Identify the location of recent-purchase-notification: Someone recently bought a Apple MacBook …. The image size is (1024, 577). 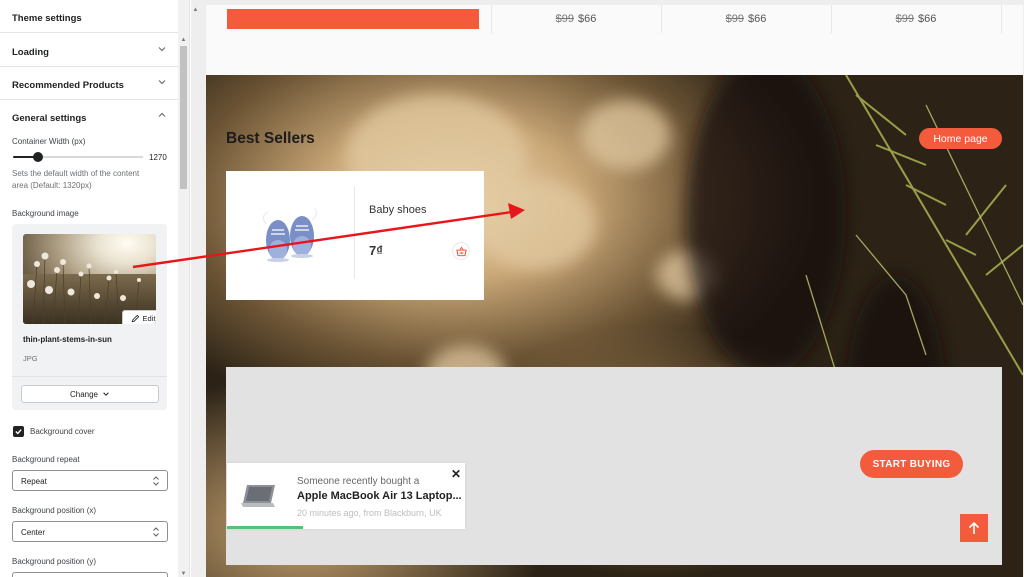
(346, 496).